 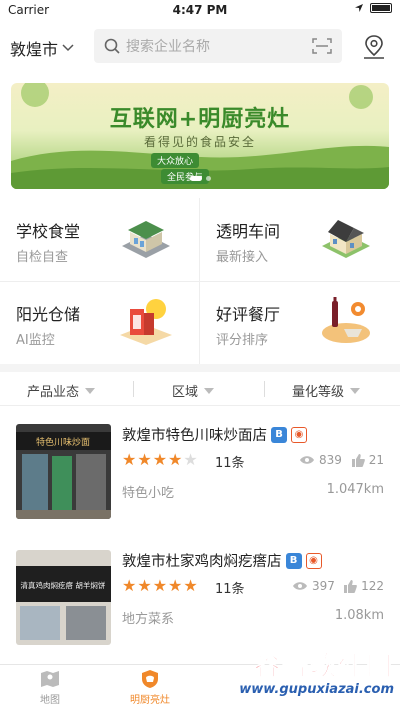 I want to click on carousel-indicator, so click(x=200, y=178).